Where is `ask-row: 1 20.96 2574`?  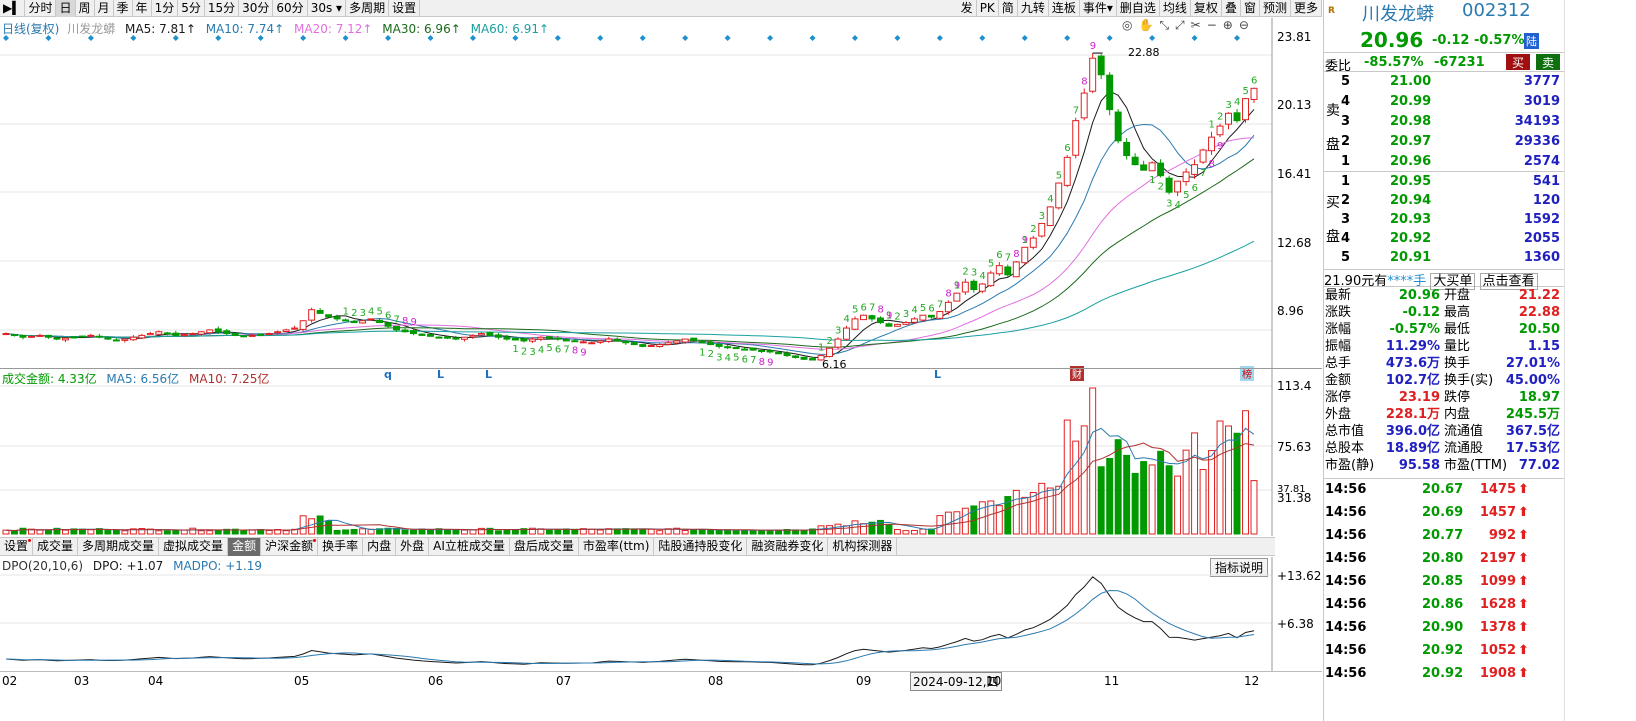
ask-row: 1 20.96 2574 is located at coordinates (1444, 164).